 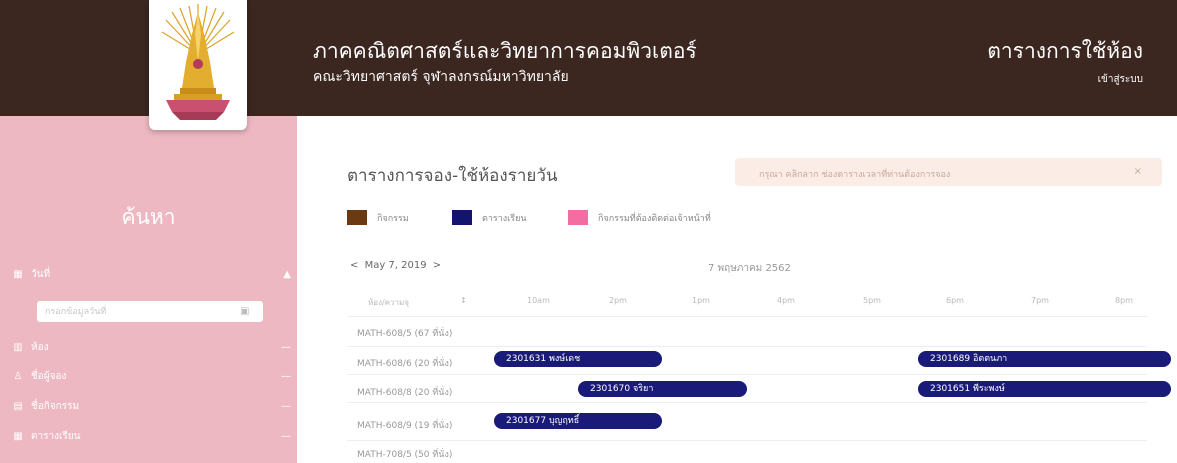 I want to click on collapse-icon: ▲, so click(x=287, y=274).